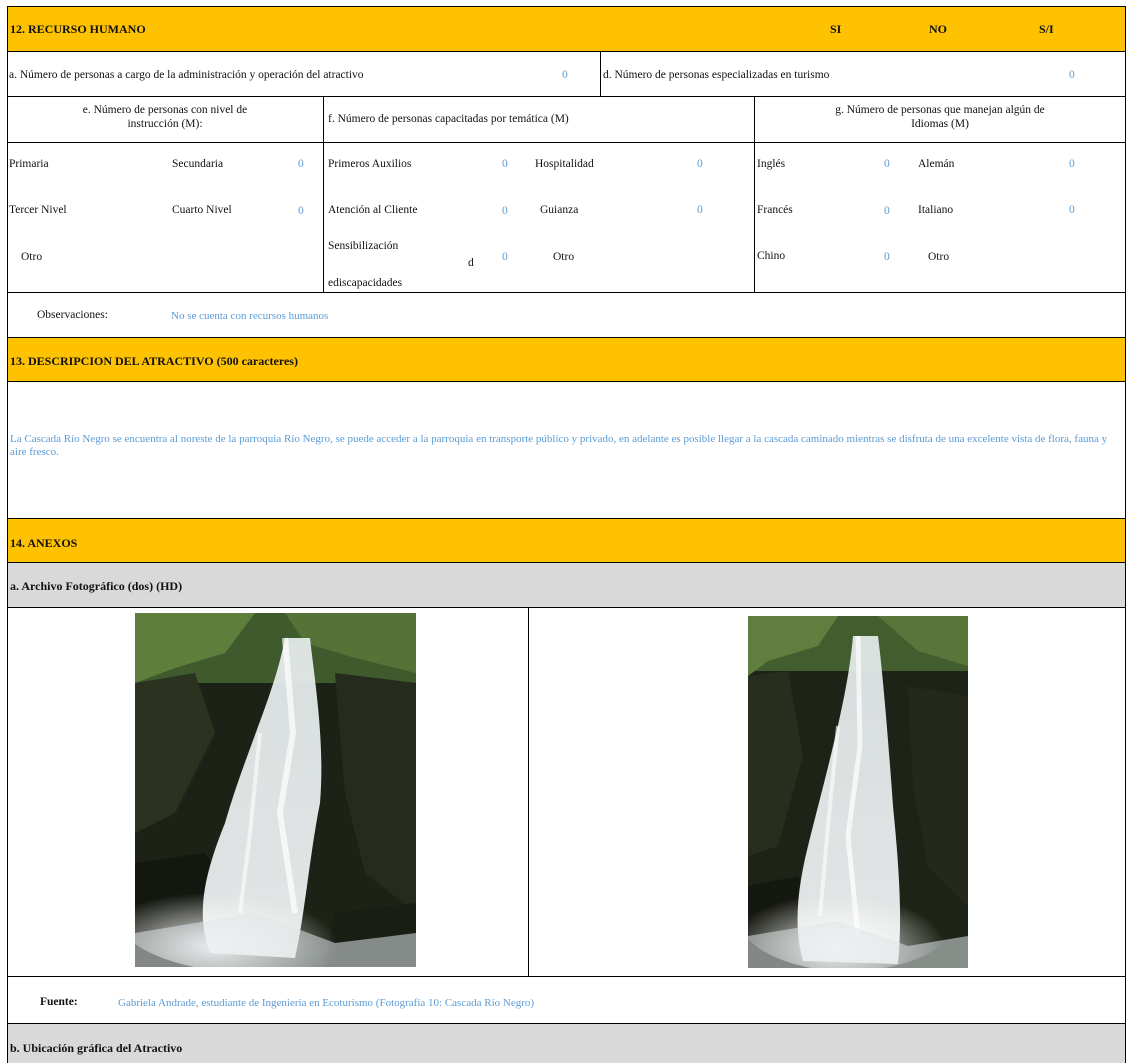 The image size is (1126, 1063). Describe the element at coordinates (505, 164) in the screenshot. I see `primeros-auxilios-value: 0` at that location.